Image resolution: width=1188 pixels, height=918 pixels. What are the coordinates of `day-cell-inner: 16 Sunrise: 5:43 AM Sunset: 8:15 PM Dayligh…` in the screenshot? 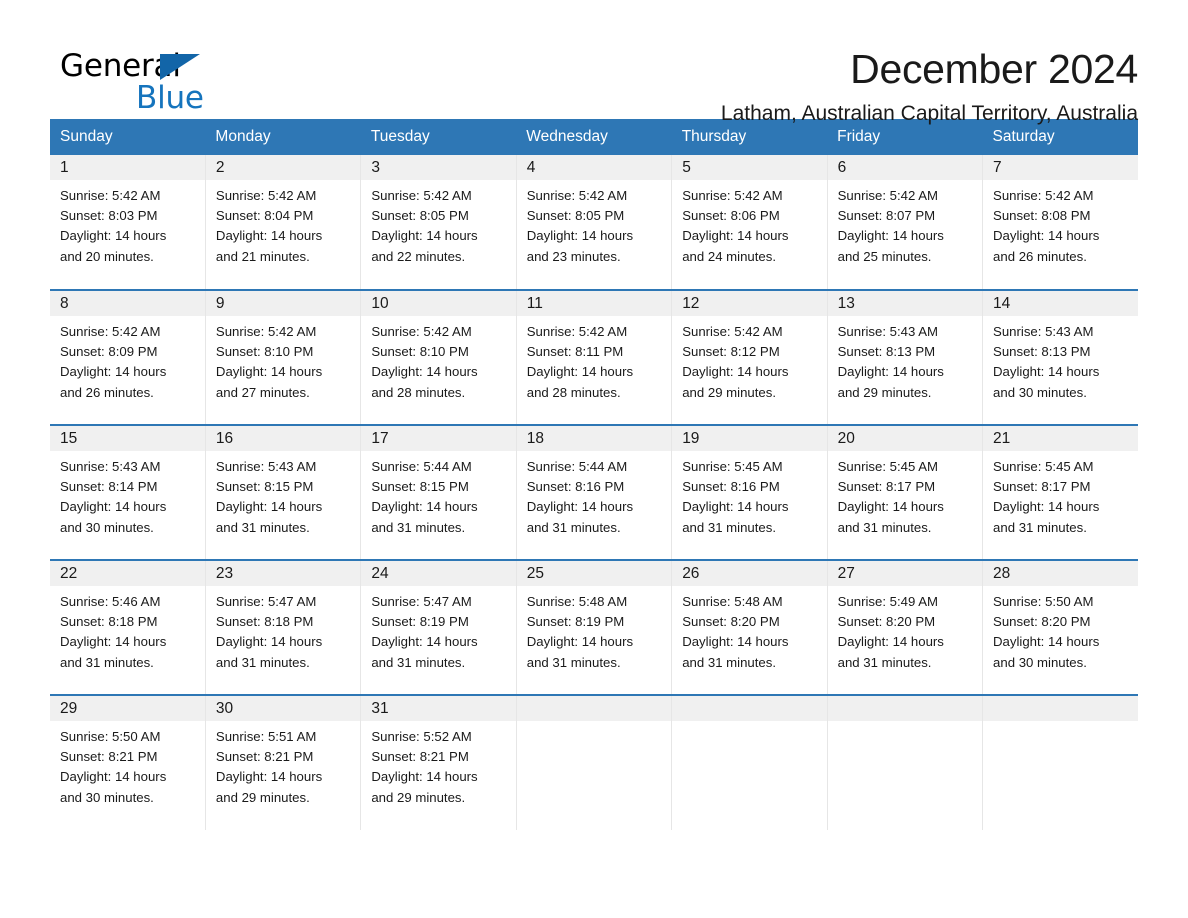 It's located at (283, 492).